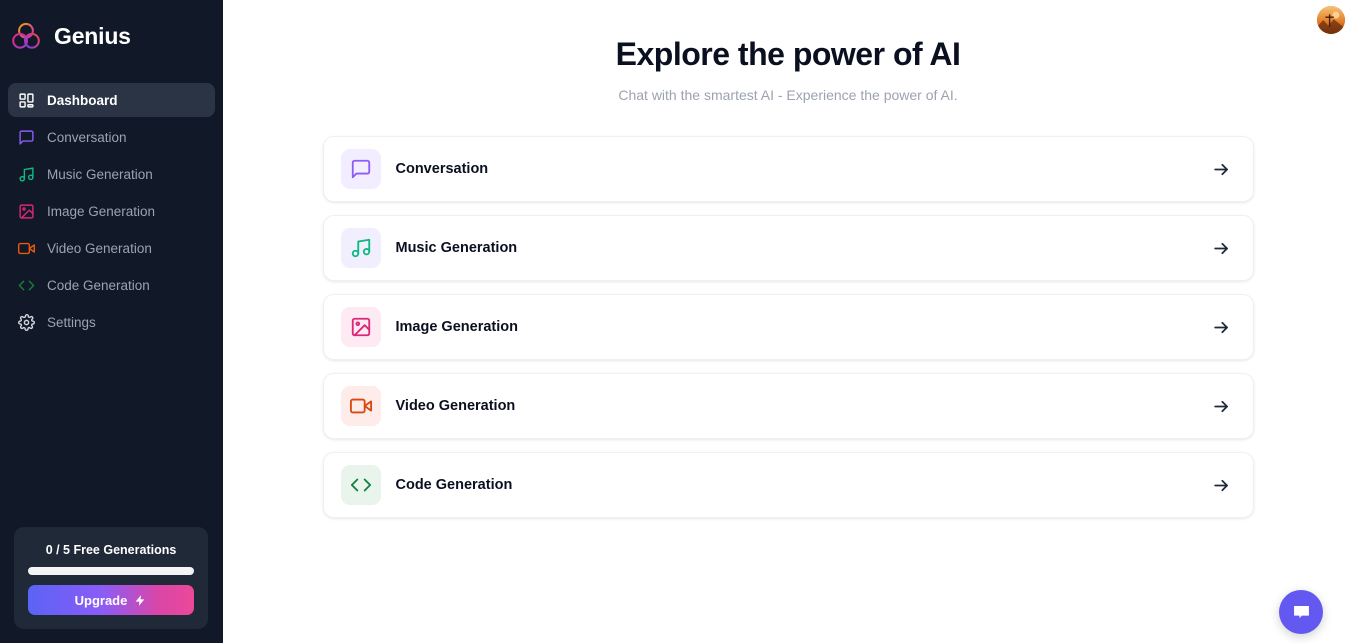 The width and height of the screenshot is (1353, 643). What do you see at coordinates (776, 327) in the screenshot?
I see `tool-card-content: Image Generation` at bounding box center [776, 327].